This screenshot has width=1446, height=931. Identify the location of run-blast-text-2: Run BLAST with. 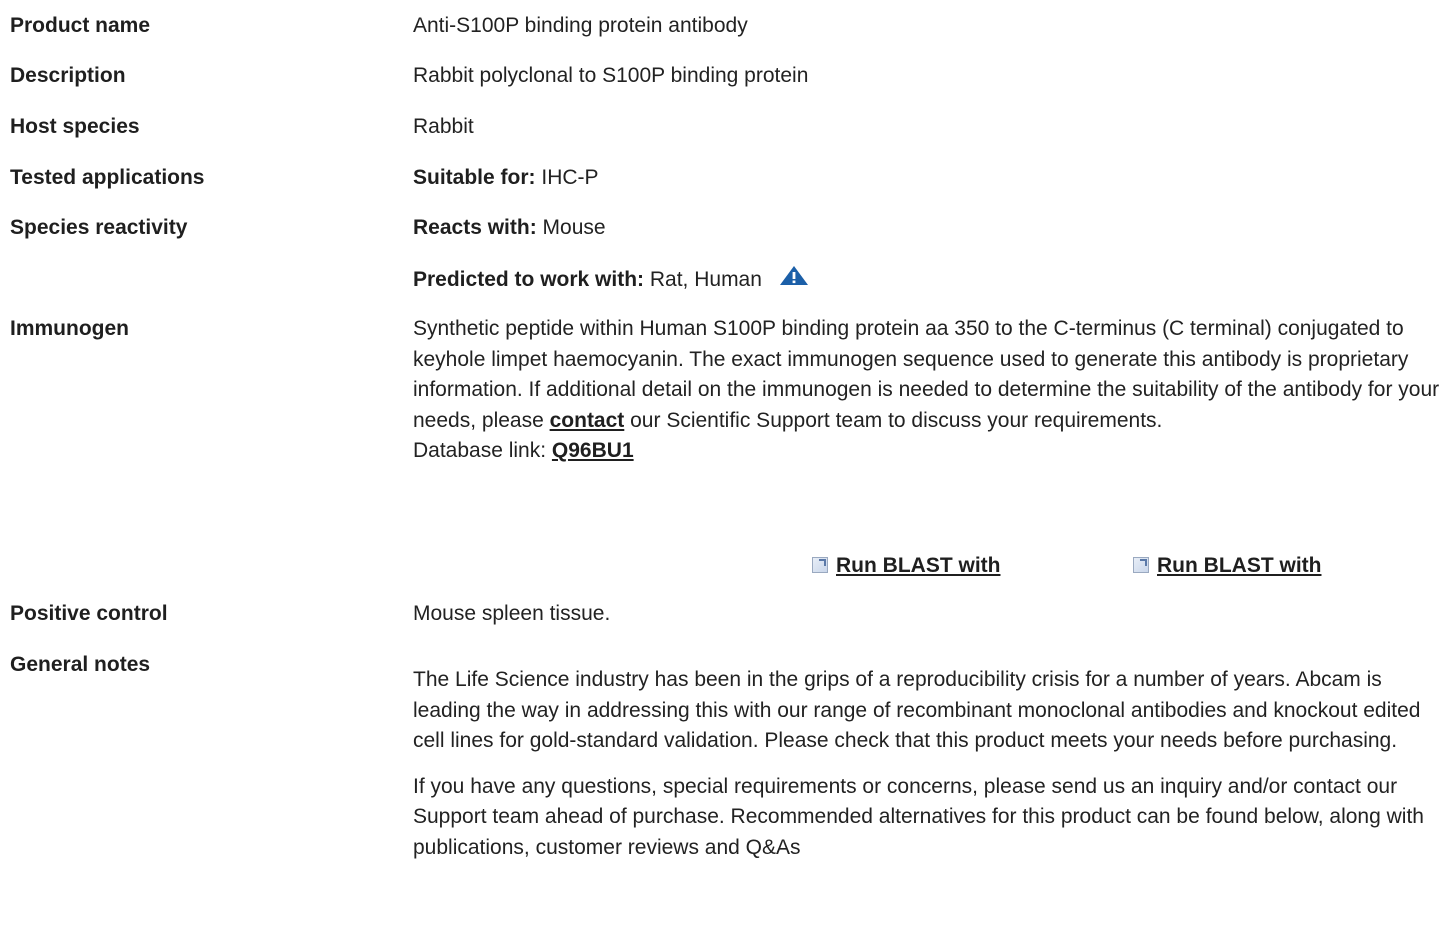
(1239, 565).